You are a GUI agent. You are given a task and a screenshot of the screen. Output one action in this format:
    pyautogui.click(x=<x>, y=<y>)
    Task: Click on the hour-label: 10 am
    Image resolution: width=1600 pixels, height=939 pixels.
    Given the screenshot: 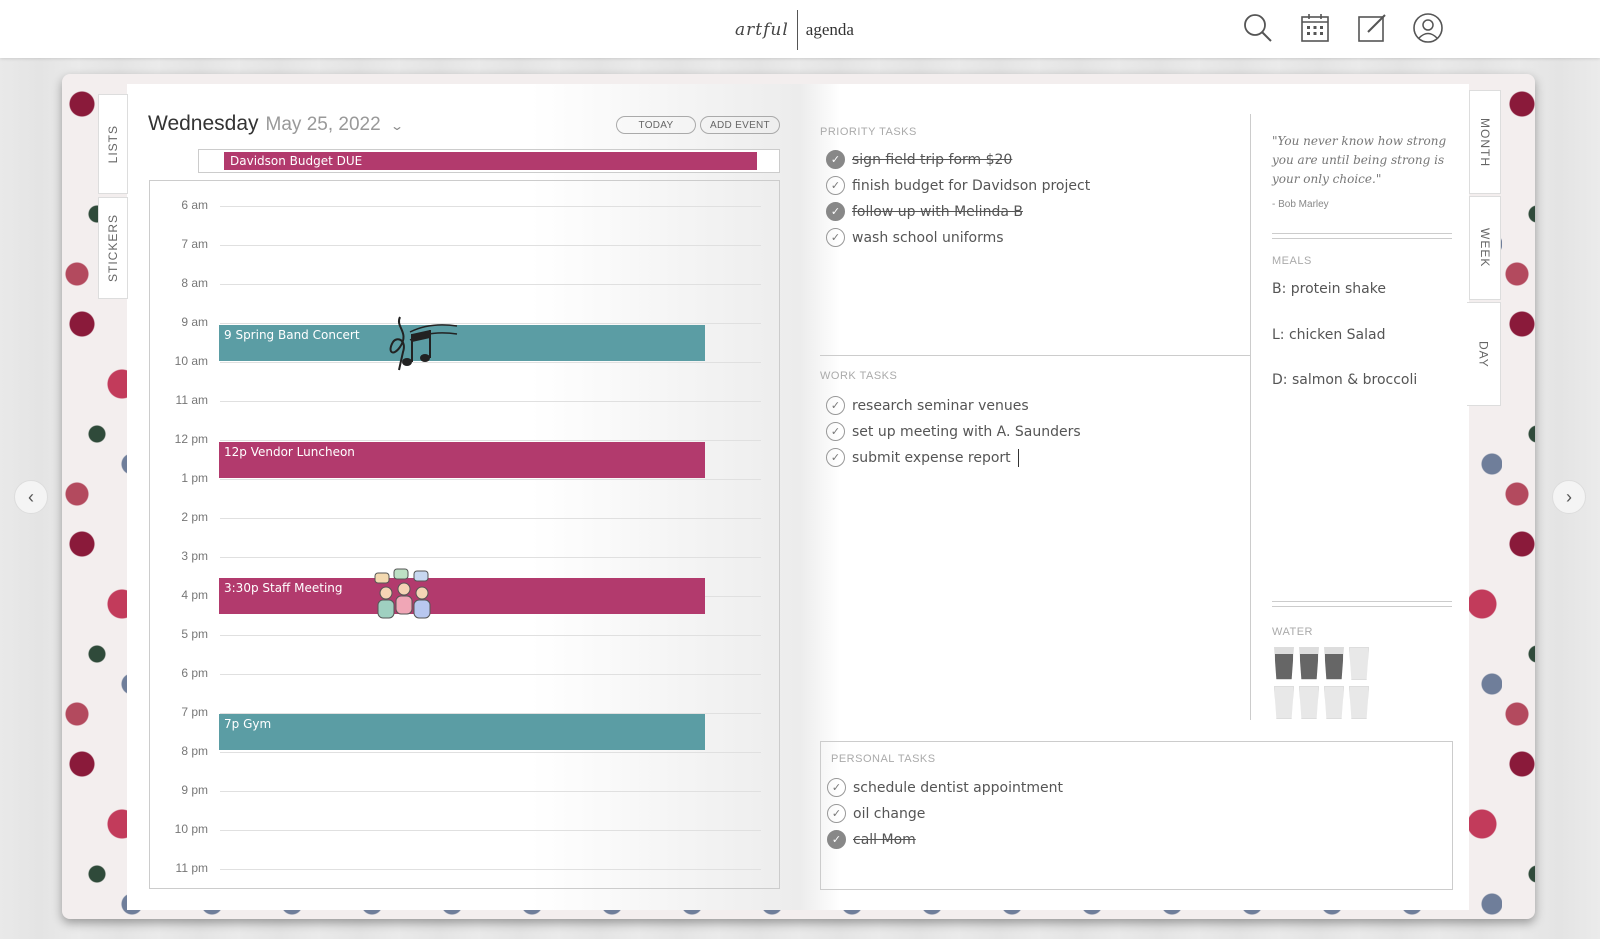 What is the action you would take?
    pyautogui.click(x=191, y=361)
    